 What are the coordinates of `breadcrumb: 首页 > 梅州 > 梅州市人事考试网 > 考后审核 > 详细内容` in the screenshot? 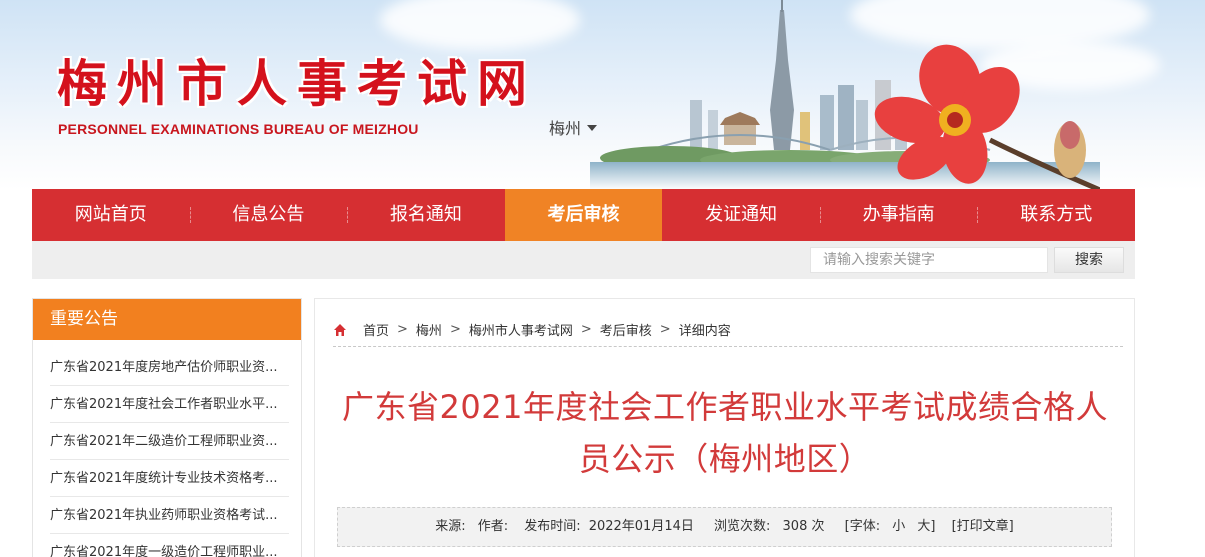 It's located at (728, 330).